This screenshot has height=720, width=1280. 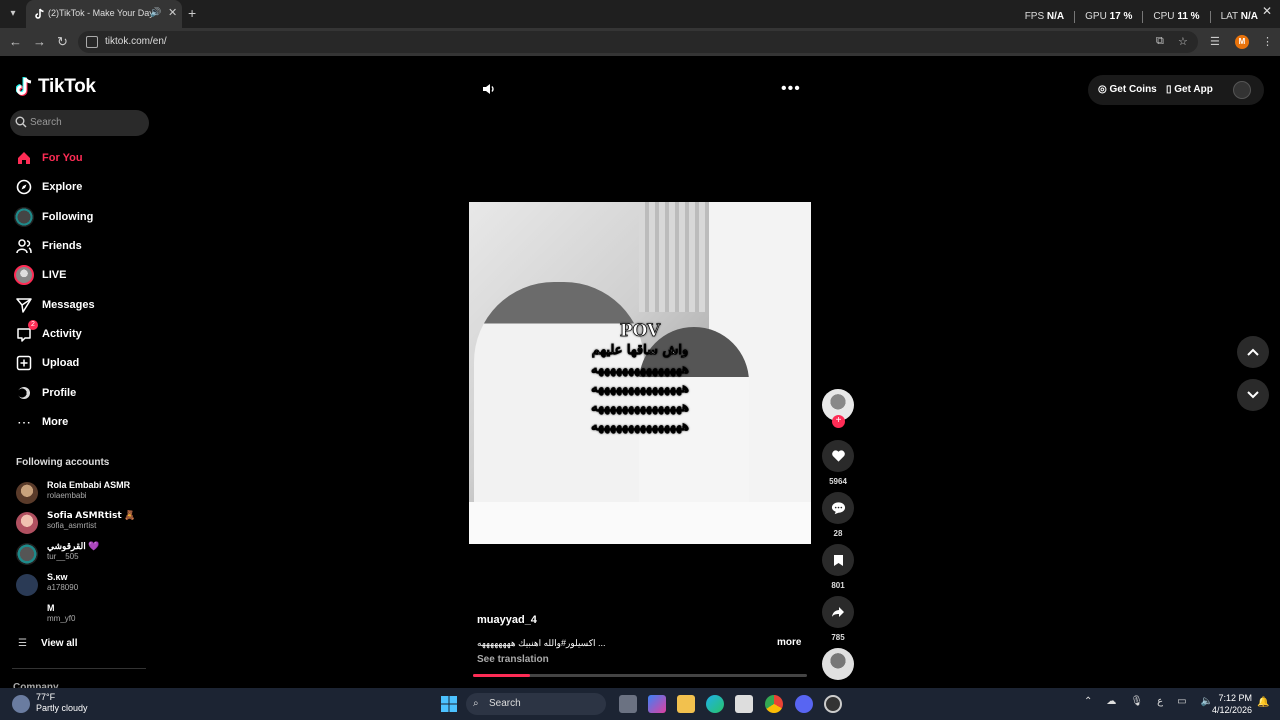 I want to click on language-indicator: ع, so click(x=1160, y=701).